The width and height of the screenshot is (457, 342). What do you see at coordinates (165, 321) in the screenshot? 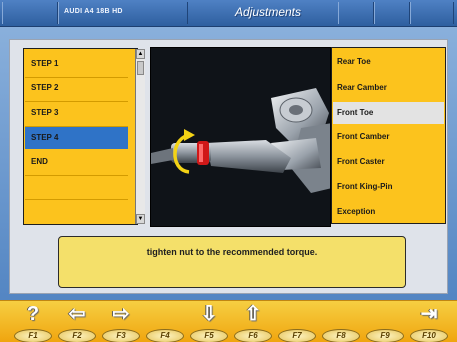
I see `f4-button: F4` at bounding box center [165, 321].